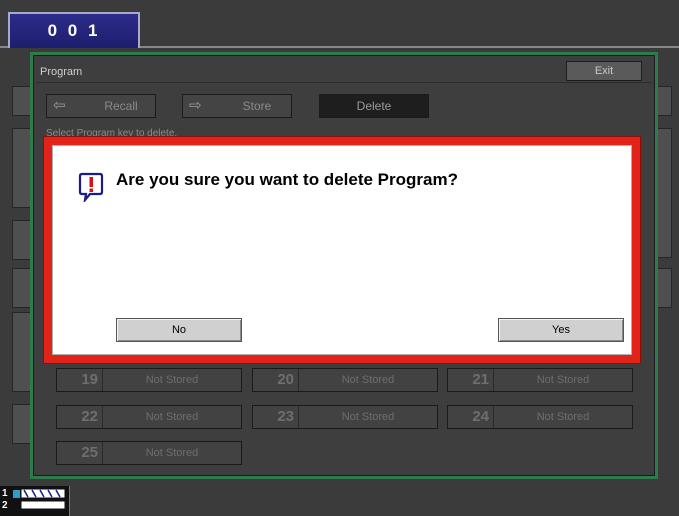 The image size is (679, 516). I want to click on exit-button: Exit, so click(604, 71).